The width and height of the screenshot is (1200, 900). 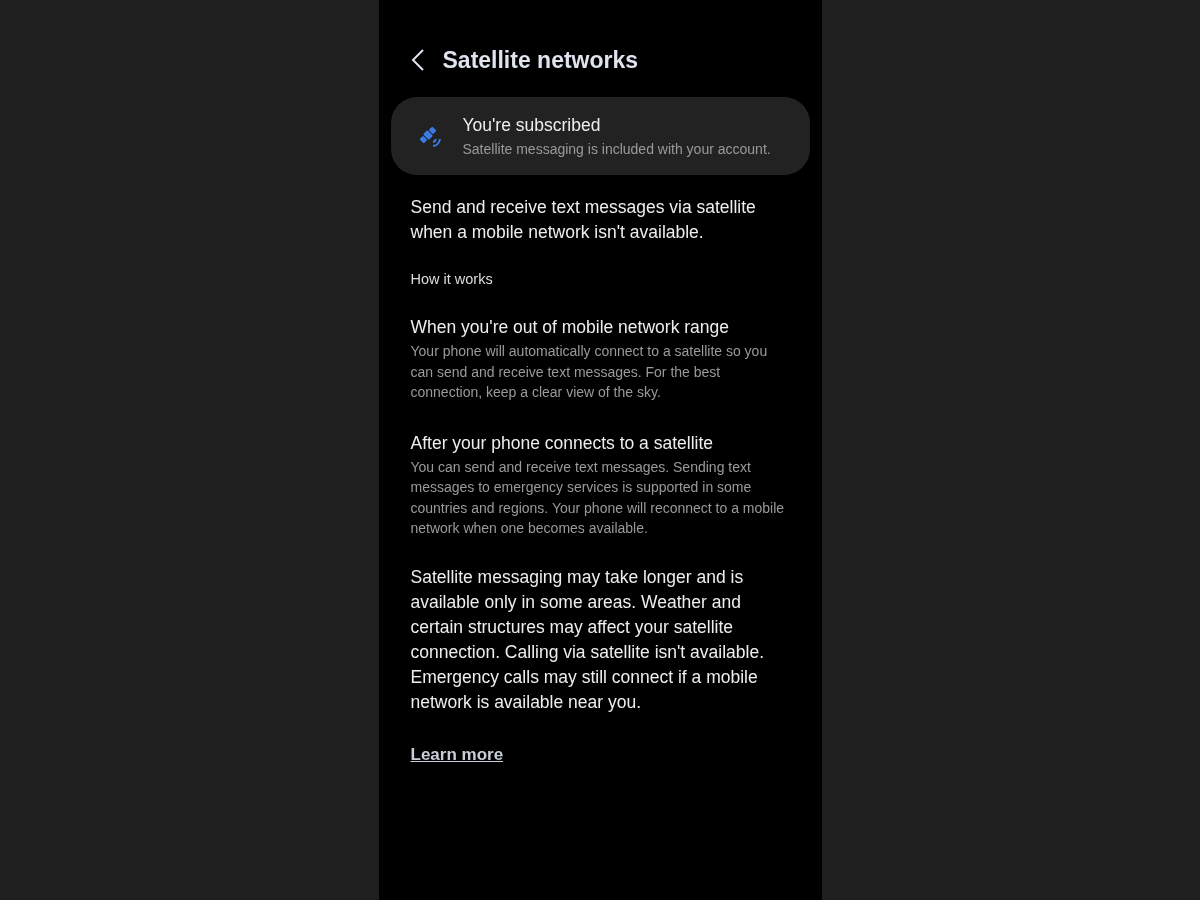 I want to click on step-title: After your phone connects to a satellite, so click(x=562, y=443).